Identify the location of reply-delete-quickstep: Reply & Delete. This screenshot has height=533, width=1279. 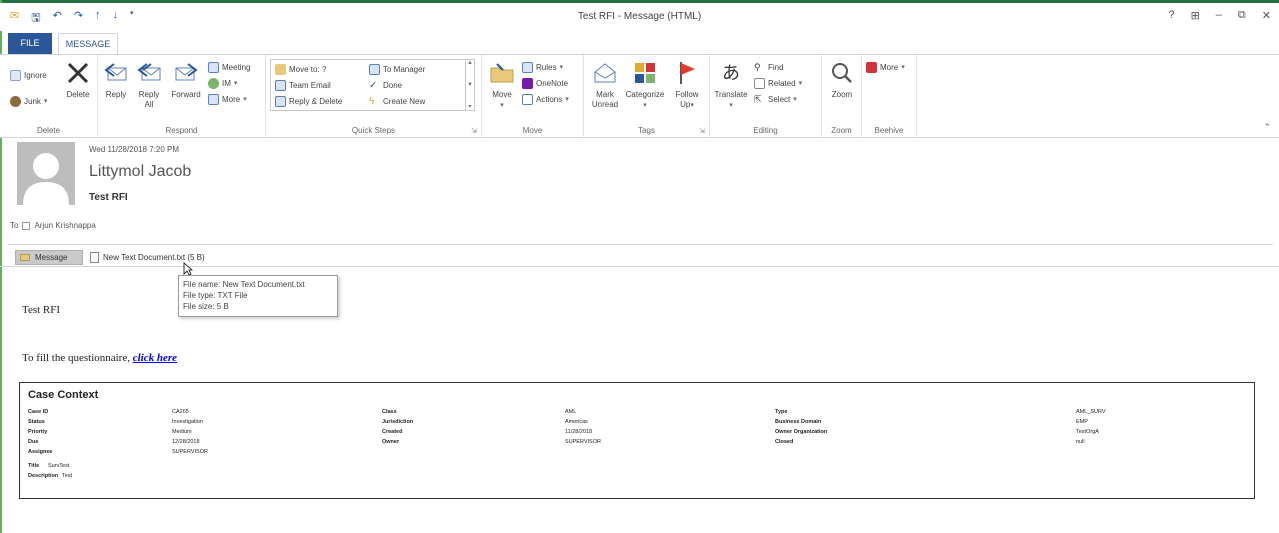
(308, 101).